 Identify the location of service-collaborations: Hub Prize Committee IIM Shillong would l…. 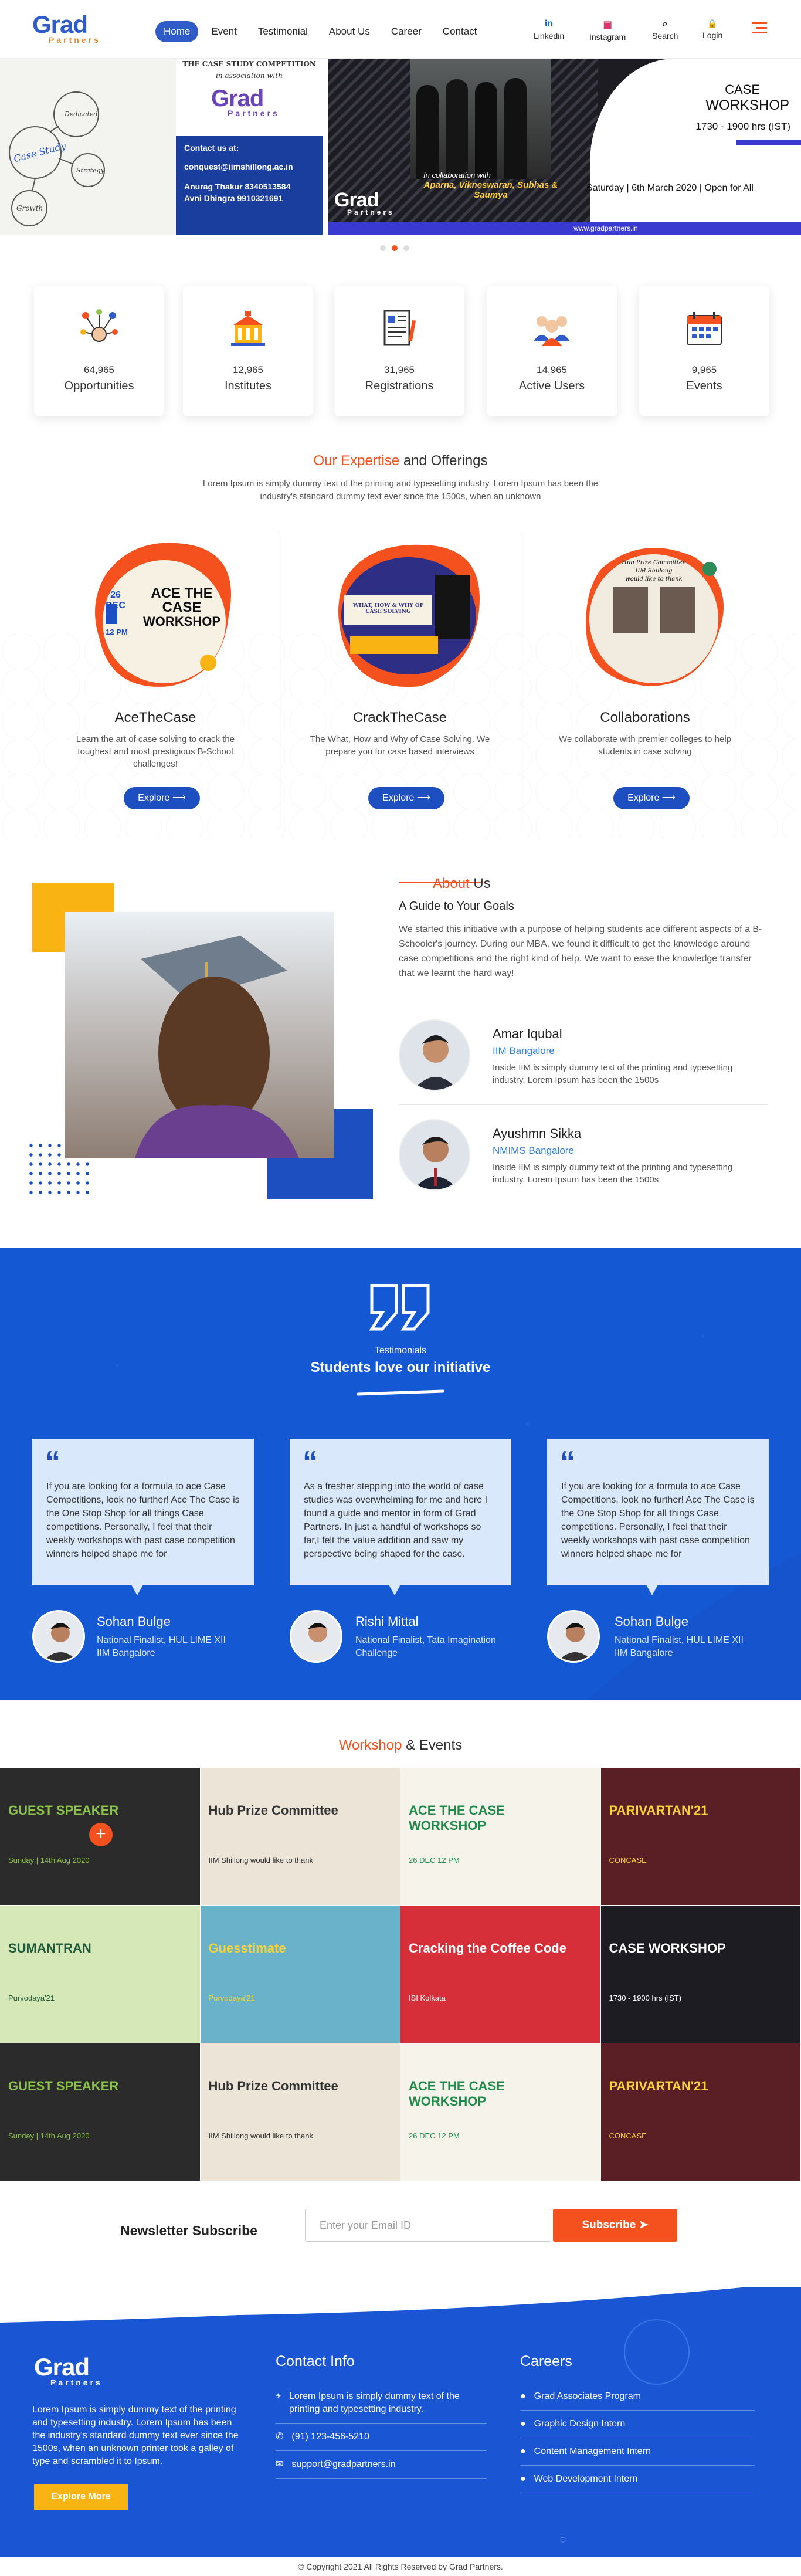
(645, 681).